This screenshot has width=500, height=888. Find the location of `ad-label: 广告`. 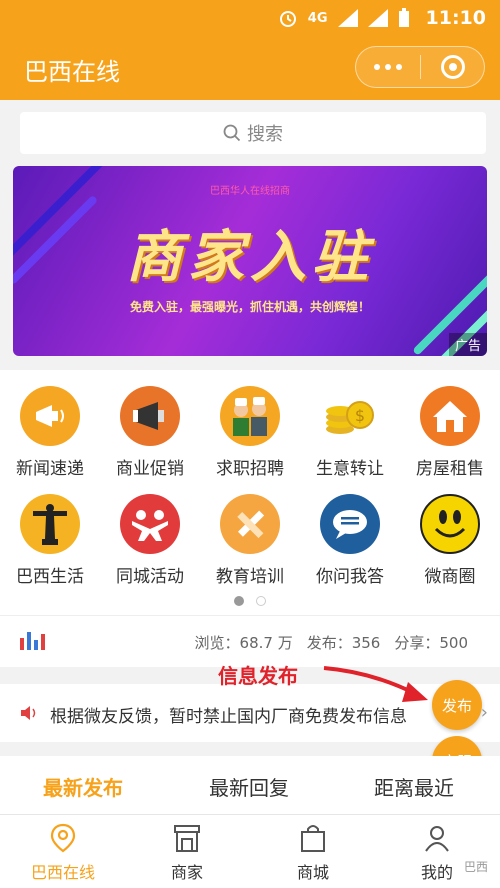

ad-label: 广告 is located at coordinates (467, 344).